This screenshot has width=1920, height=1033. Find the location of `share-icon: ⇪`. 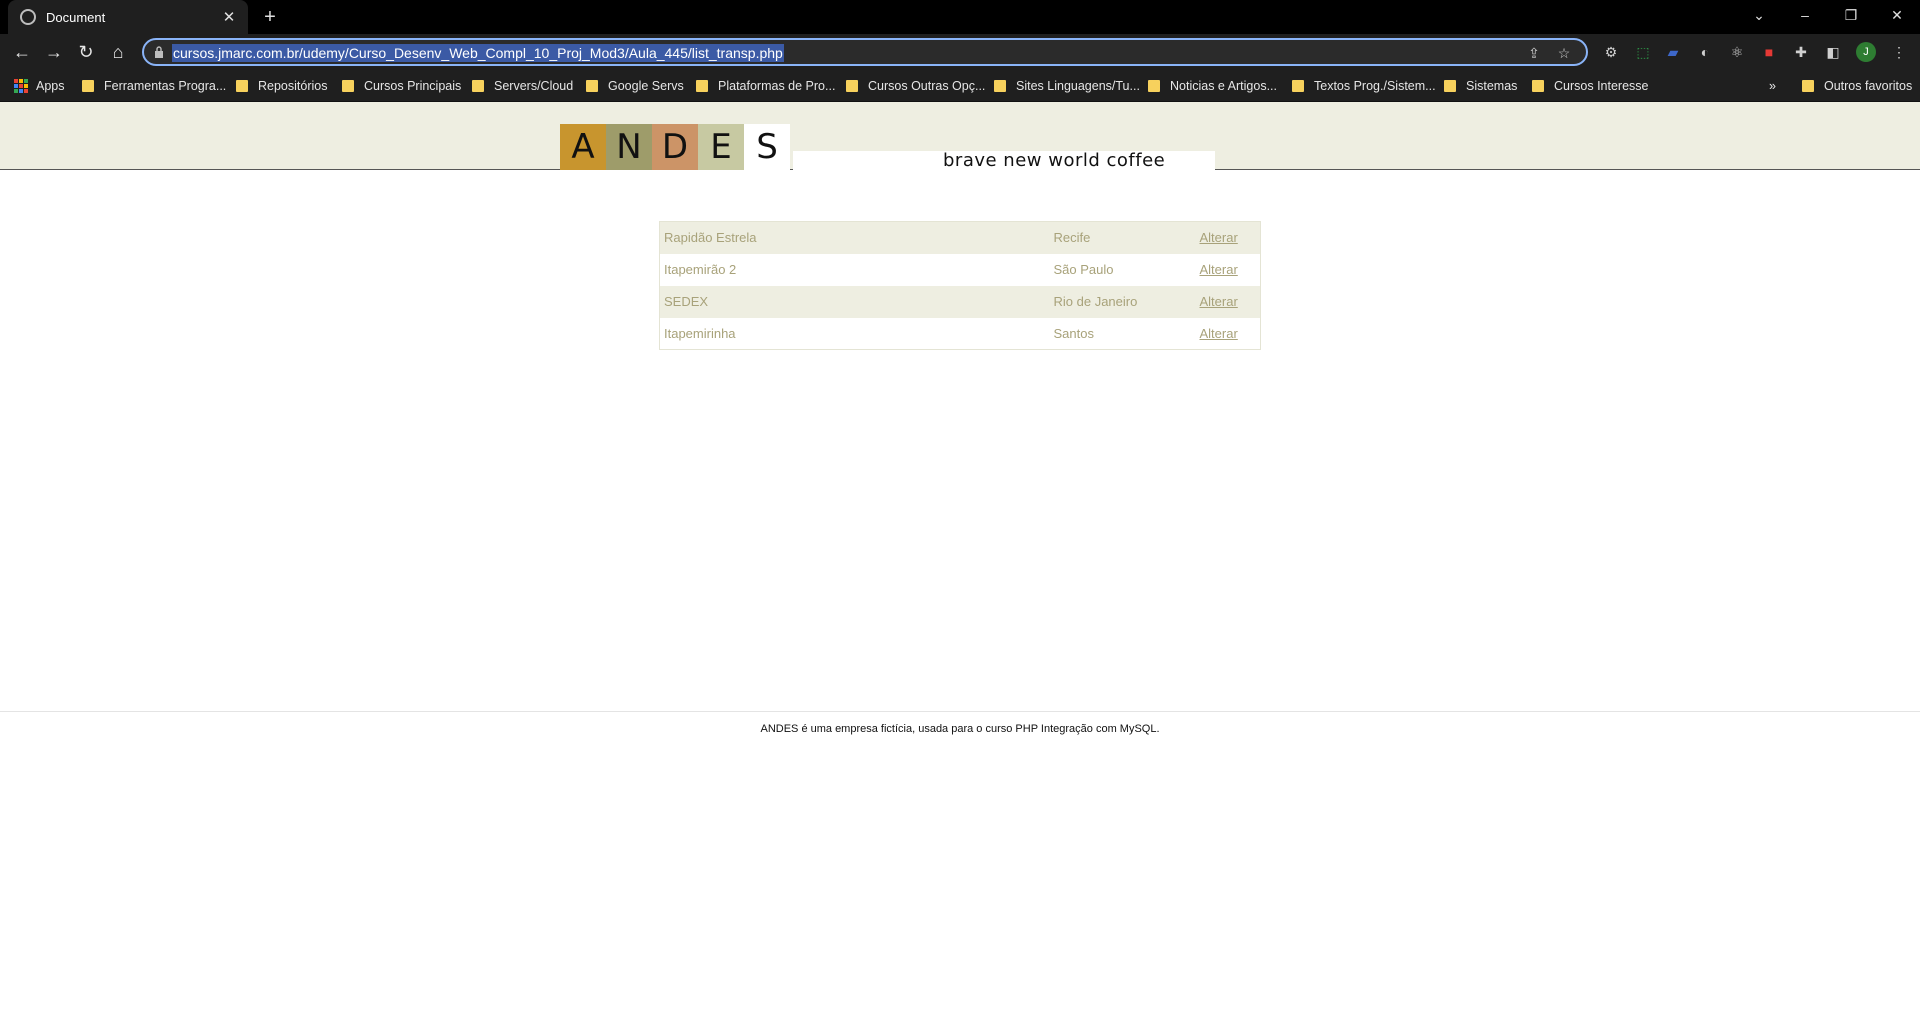

share-icon: ⇪ is located at coordinates (1534, 53).